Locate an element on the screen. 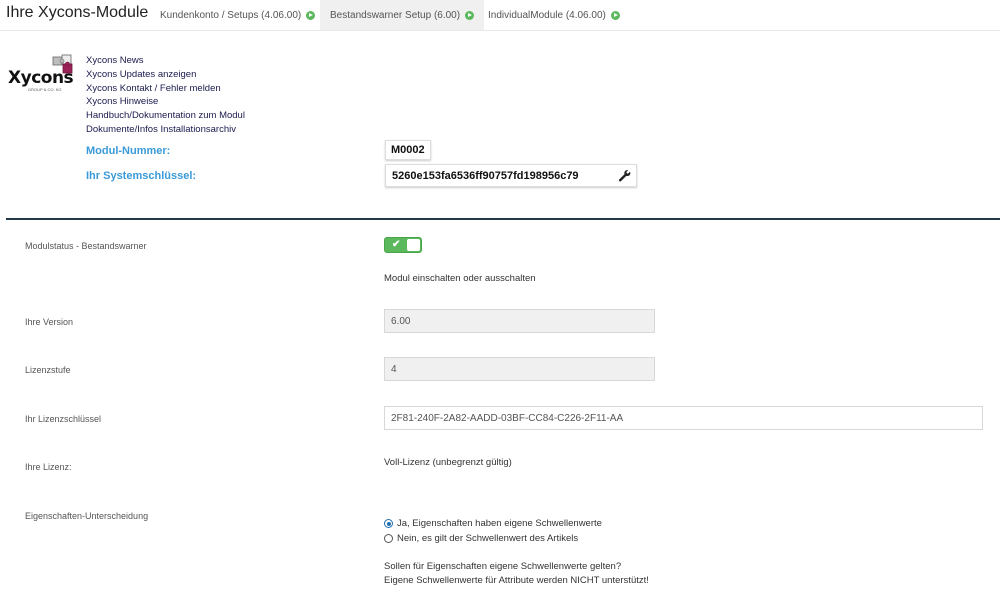 Image resolution: width=1000 pixels, height=598 pixels. link-hinweise: Xycons Hinweise is located at coordinates (165, 102).